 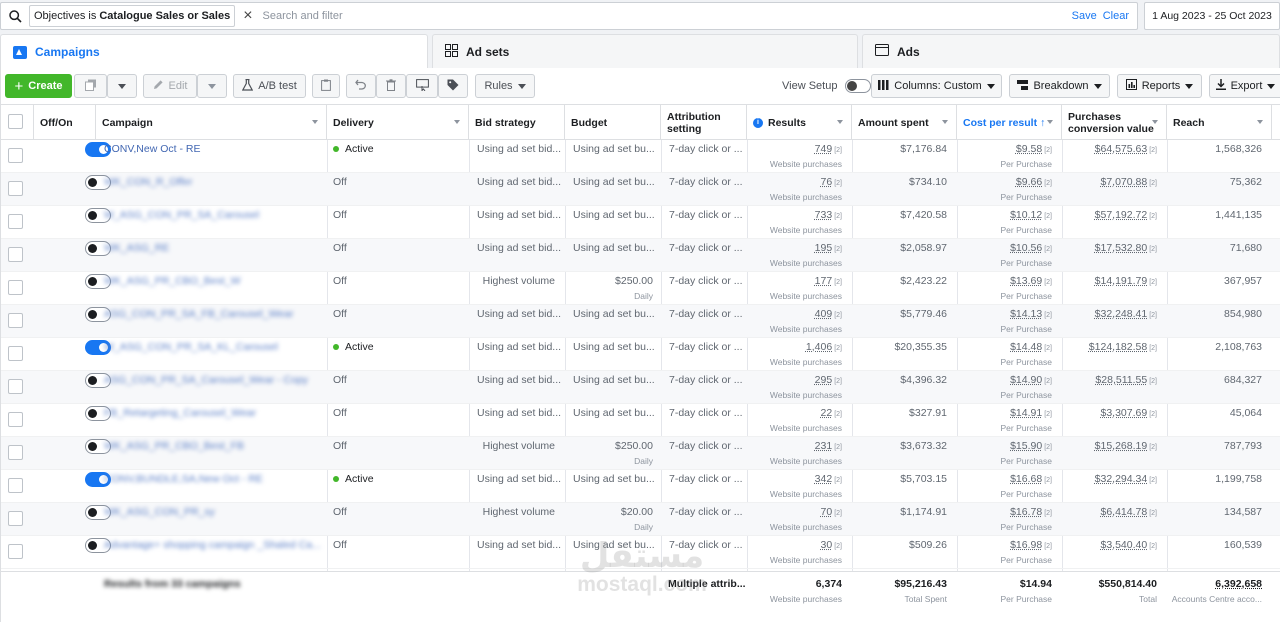 I want to click on clipboard-button, so click(x=326, y=86).